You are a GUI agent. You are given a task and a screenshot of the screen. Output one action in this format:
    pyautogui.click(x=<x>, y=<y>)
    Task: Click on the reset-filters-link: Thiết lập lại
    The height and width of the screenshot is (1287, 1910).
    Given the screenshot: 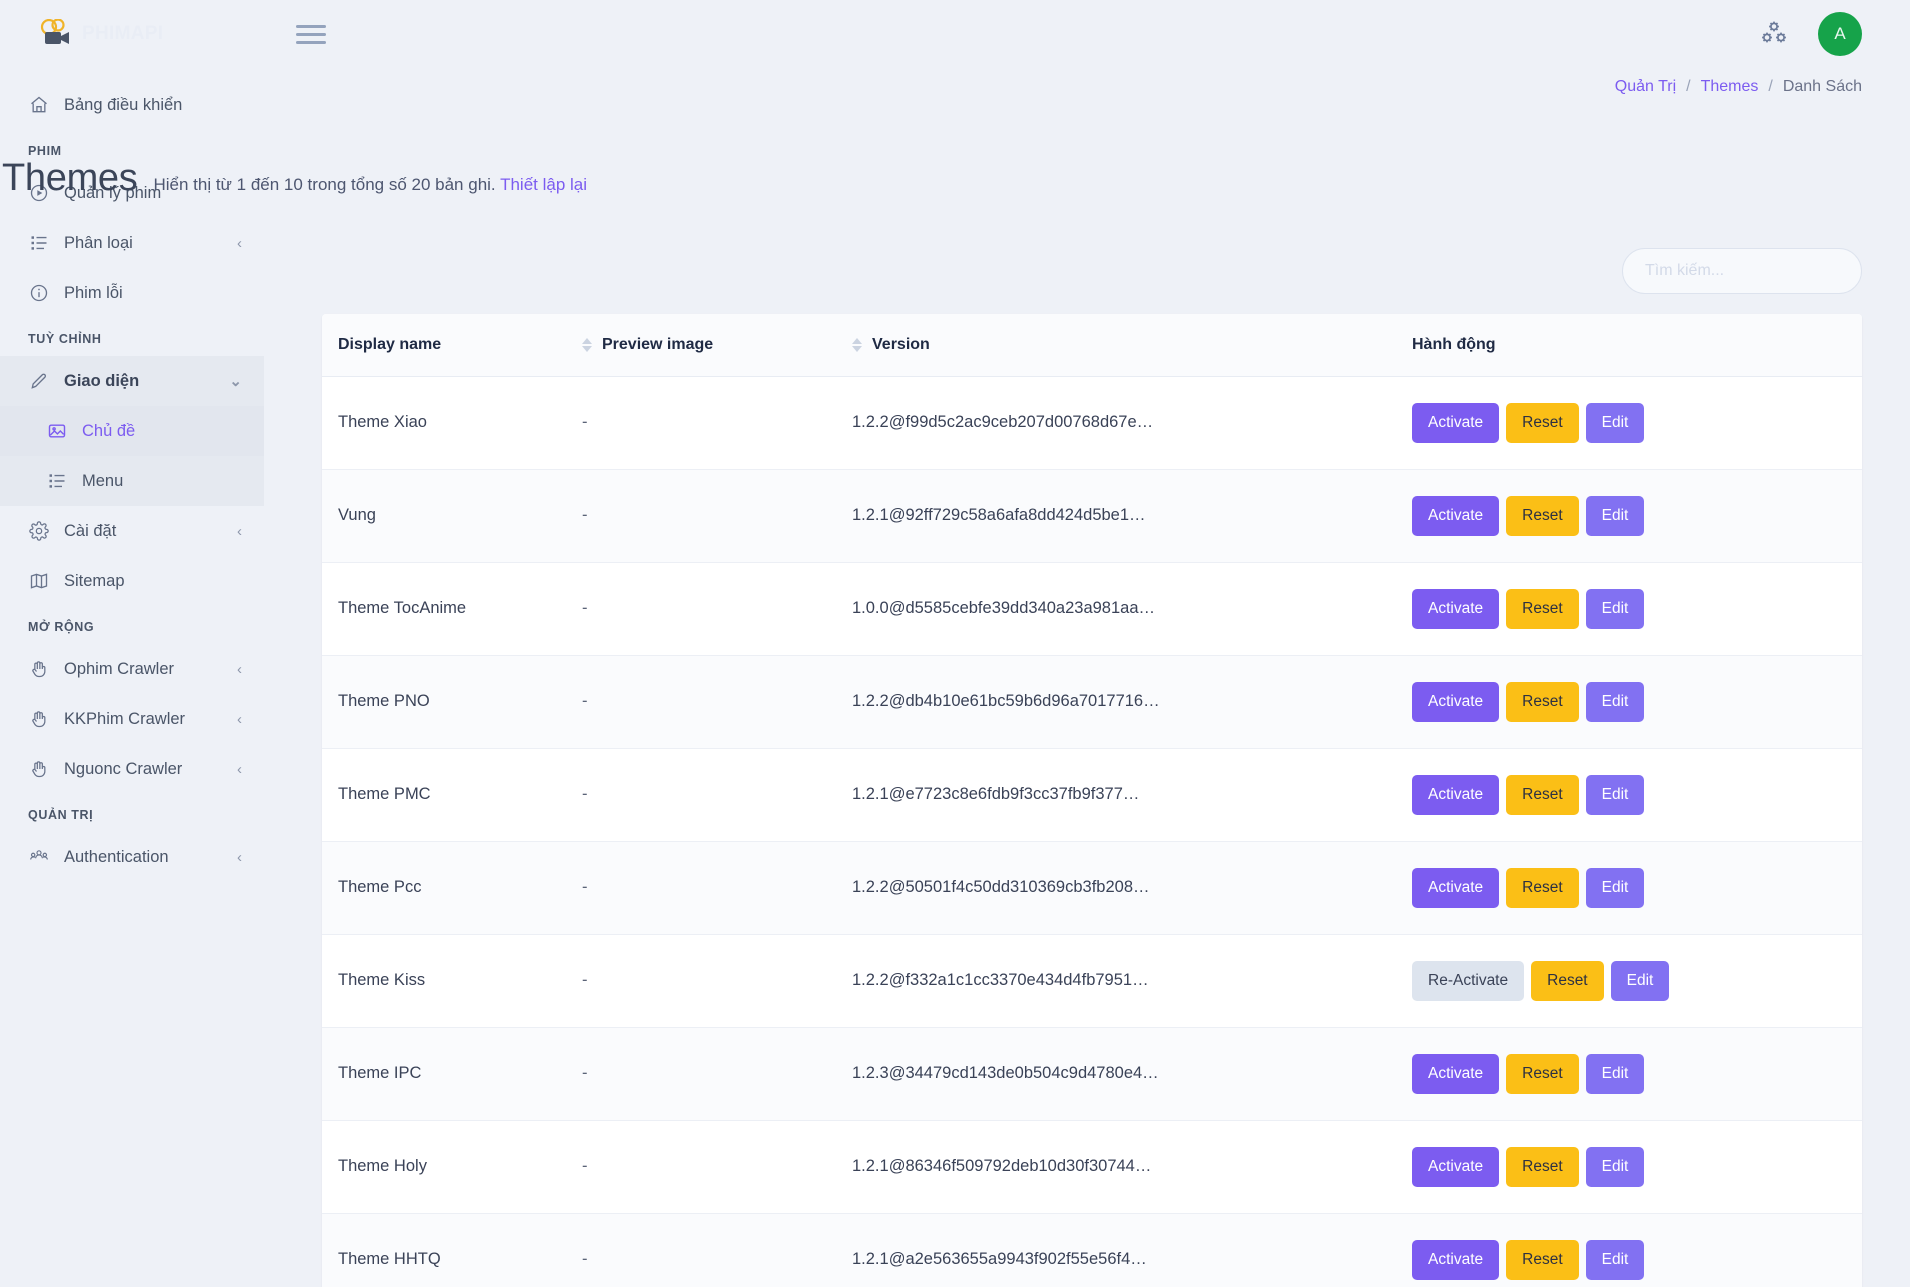 What is the action you would take?
    pyautogui.click(x=543, y=184)
    